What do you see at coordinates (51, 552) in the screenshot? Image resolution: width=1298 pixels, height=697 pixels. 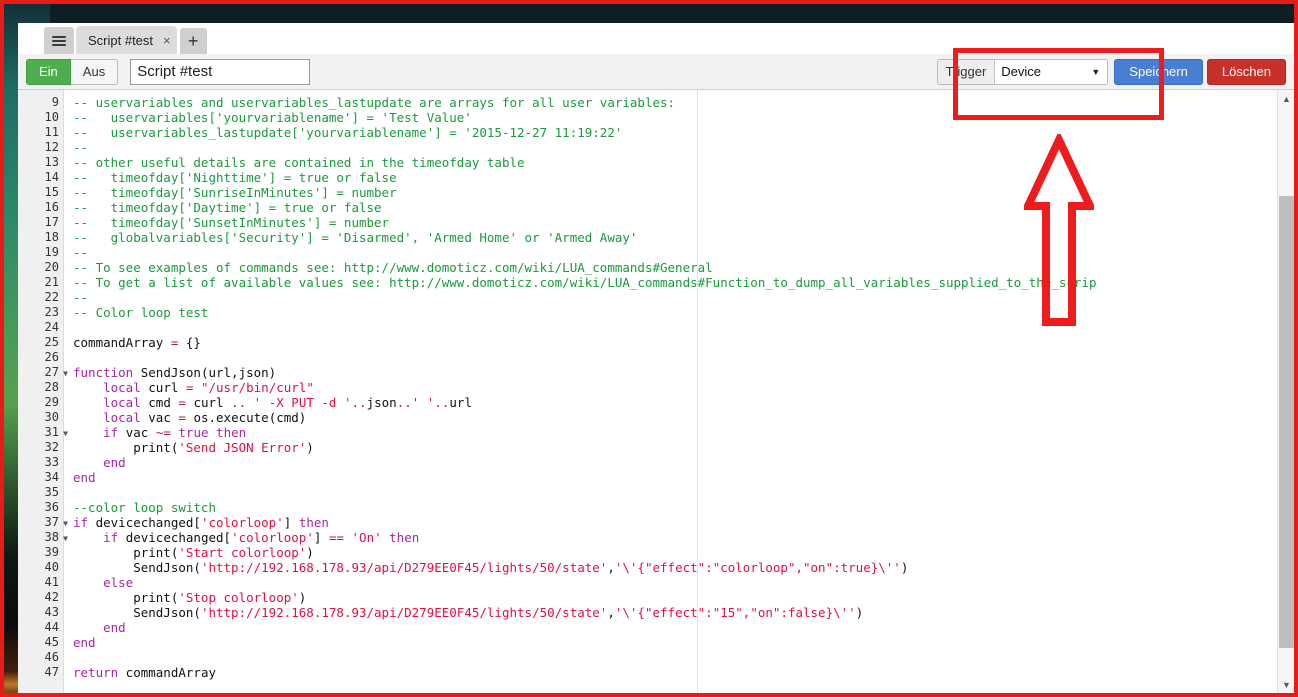 I see `line-number: 39` at bounding box center [51, 552].